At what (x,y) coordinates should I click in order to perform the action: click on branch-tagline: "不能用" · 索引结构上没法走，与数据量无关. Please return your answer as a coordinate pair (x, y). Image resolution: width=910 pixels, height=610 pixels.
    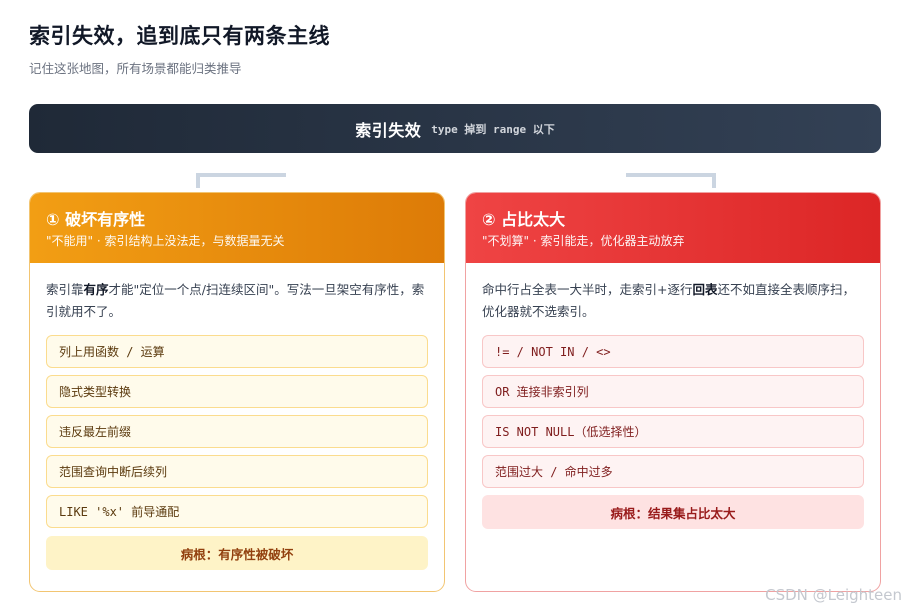
    Looking at the image, I should click on (165, 241).